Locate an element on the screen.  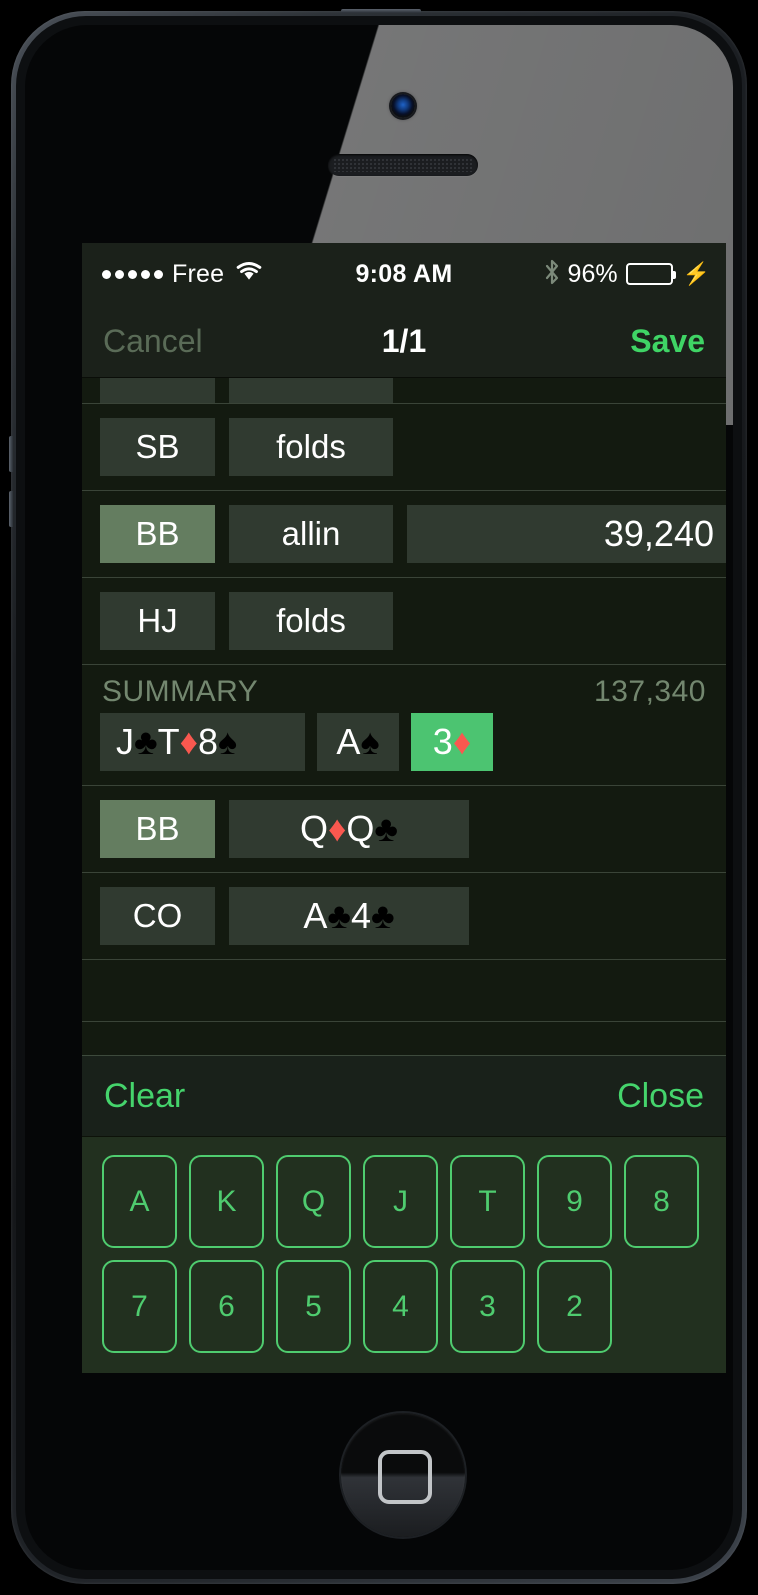
summary-header: SUMMARY 137,340 is located at coordinates (404, 689).